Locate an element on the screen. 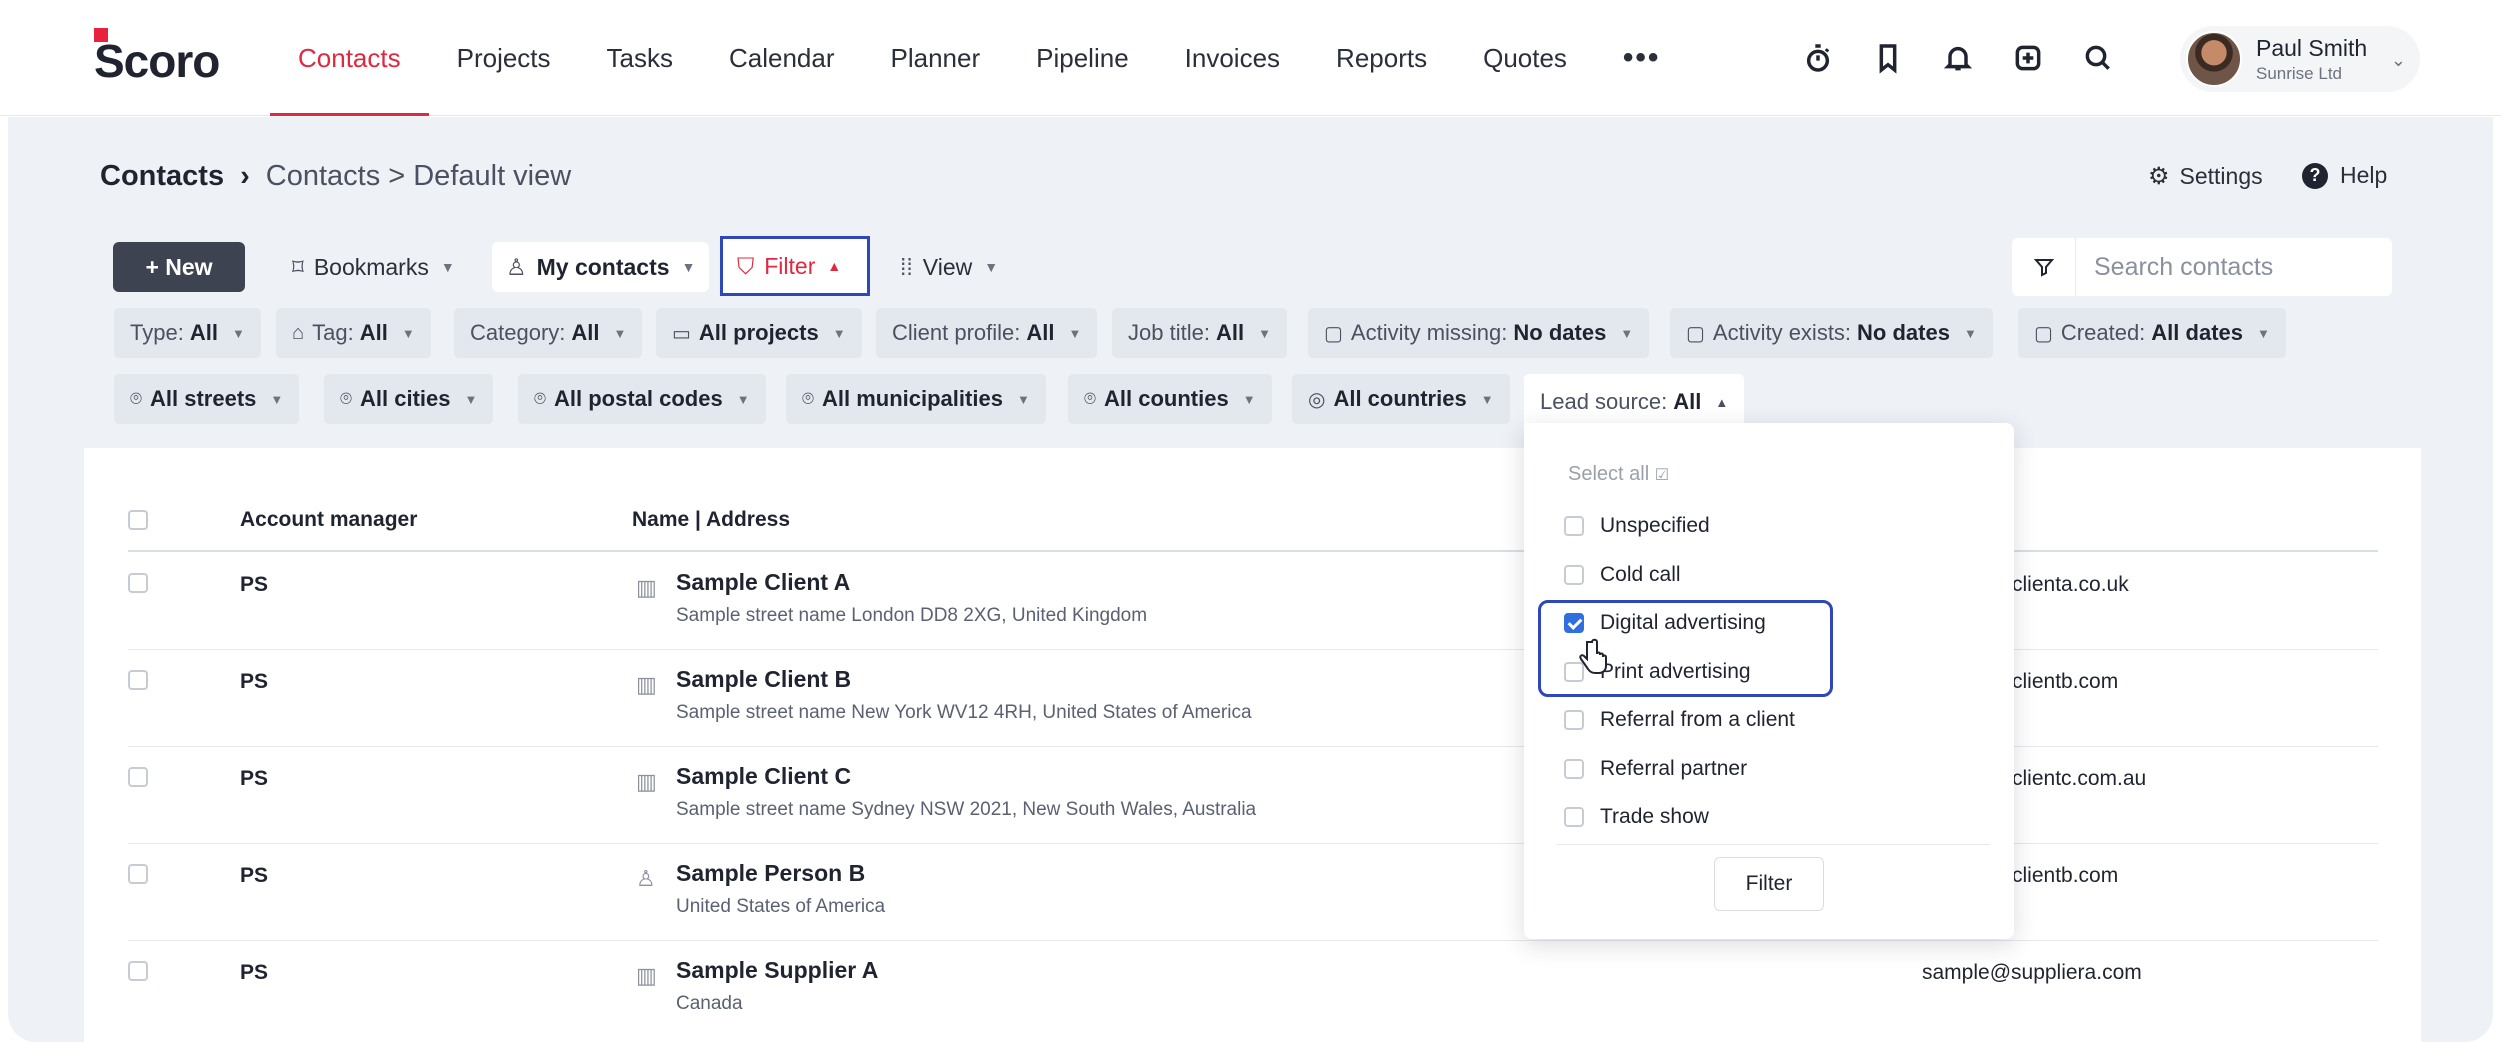 The height and width of the screenshot is (1042, 2501). nav-invoices: Invoices is located at coordinates (1232, 58).